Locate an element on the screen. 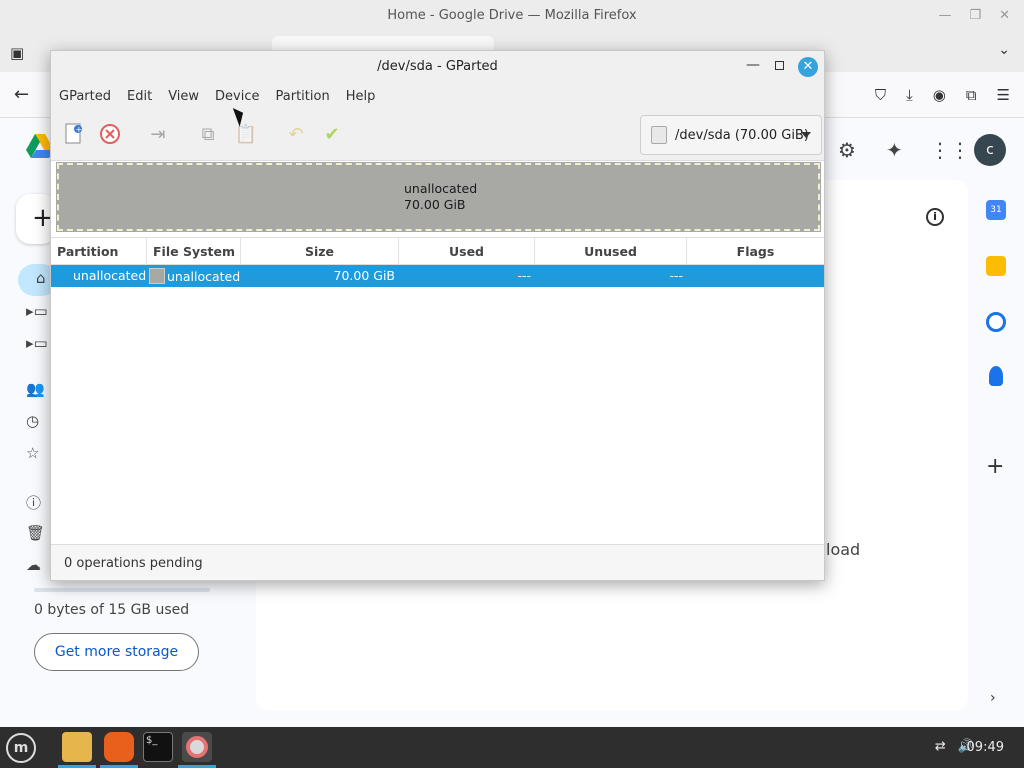 The width and height of the screenshot is (1024, 768). disk-icon is located at coordinates (659, 135).